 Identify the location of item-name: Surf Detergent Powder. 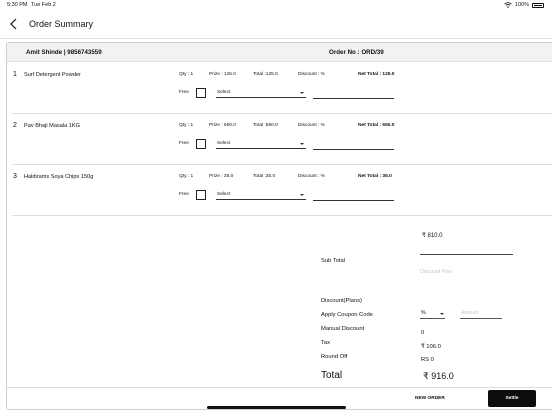
(52, 75).